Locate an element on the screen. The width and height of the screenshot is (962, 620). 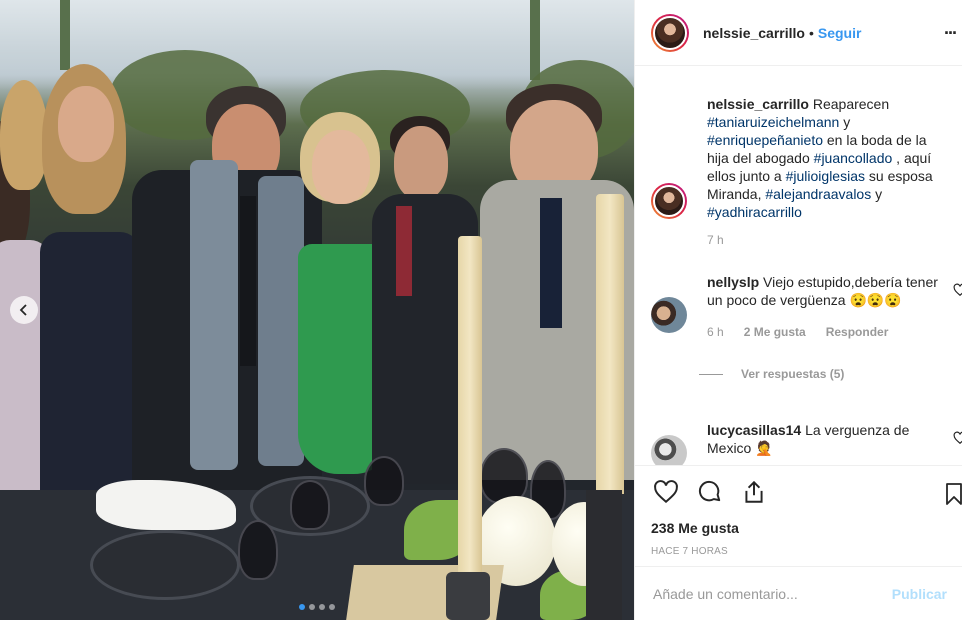
comment-icon is located at coordinates (709, 491).